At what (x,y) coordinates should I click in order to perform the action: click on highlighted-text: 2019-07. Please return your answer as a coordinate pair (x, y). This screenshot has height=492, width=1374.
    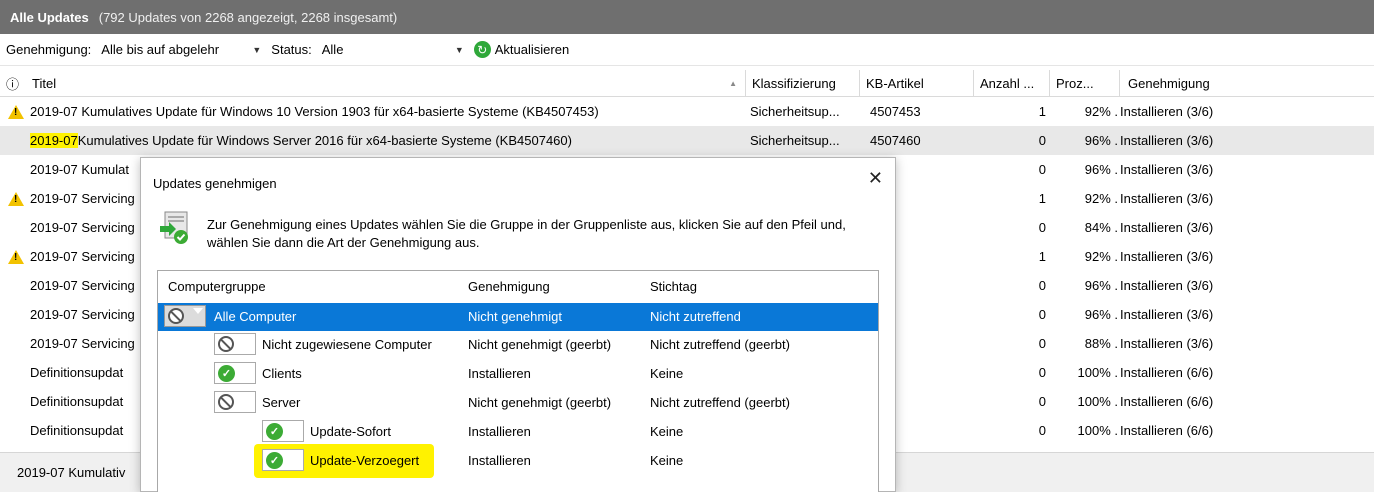
    Looking at the image, I should click on (54, 140).